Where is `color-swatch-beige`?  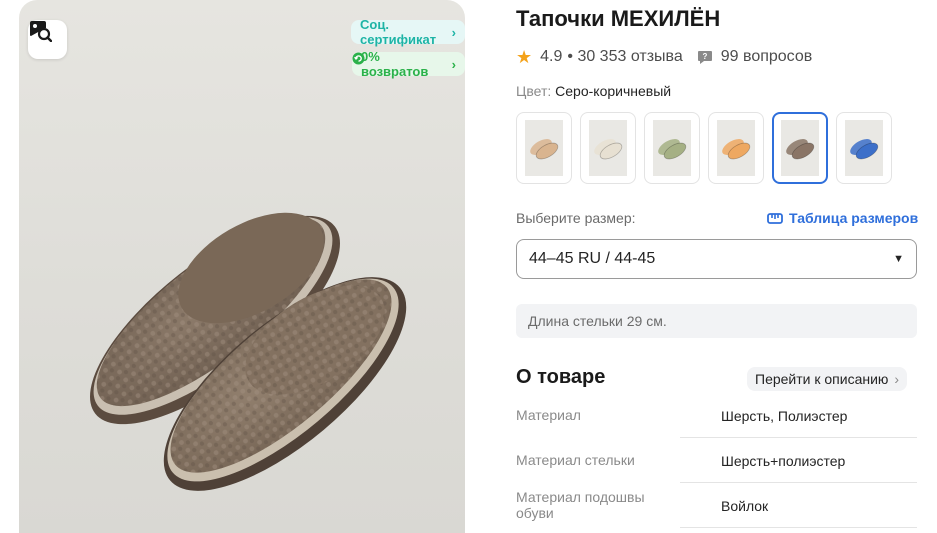 color-swatch-beige is located at coordinates (544, 148).